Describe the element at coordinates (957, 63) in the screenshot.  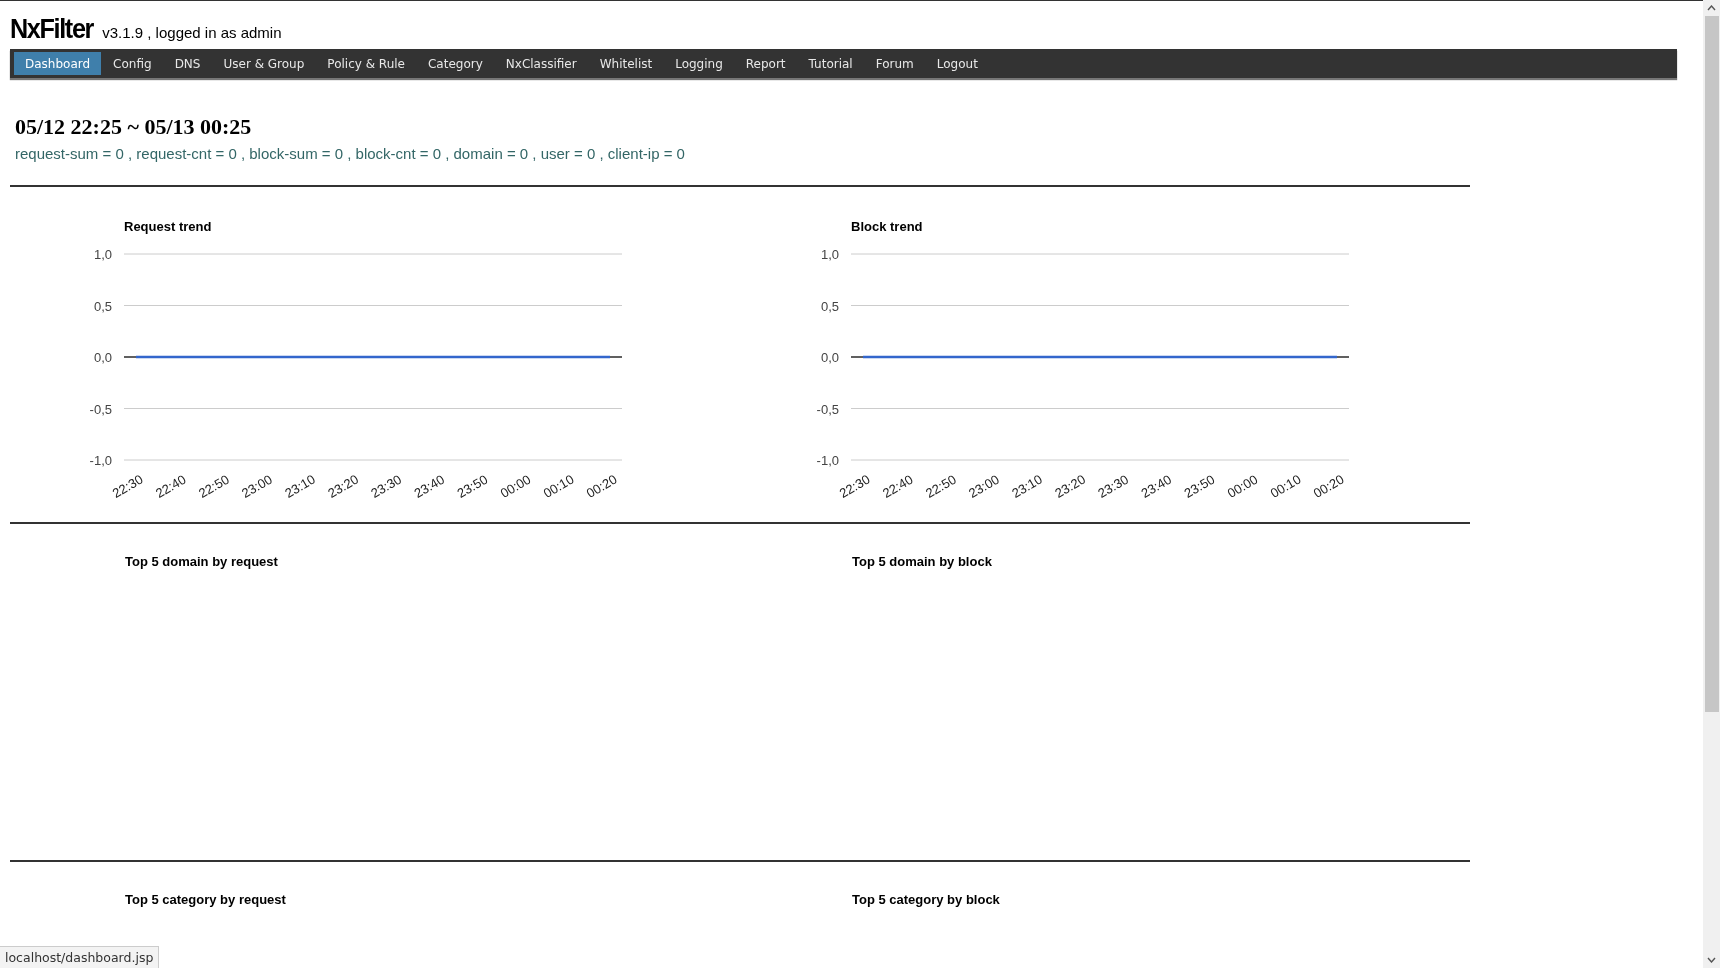
I see `nav-tab: Logout` at that location.